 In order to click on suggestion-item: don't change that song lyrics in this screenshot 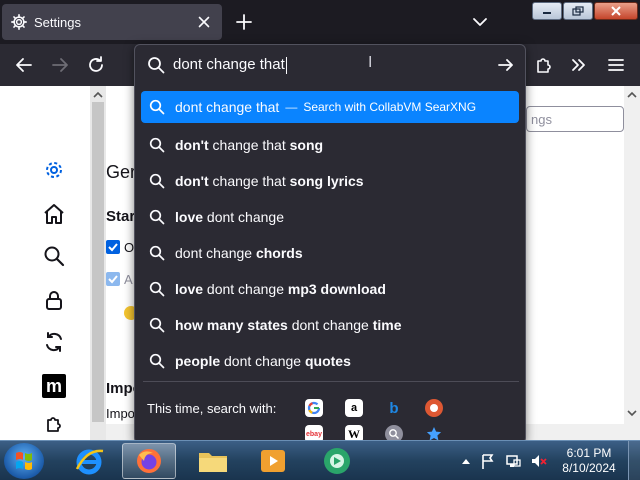, I will do `click(330, 181)`.